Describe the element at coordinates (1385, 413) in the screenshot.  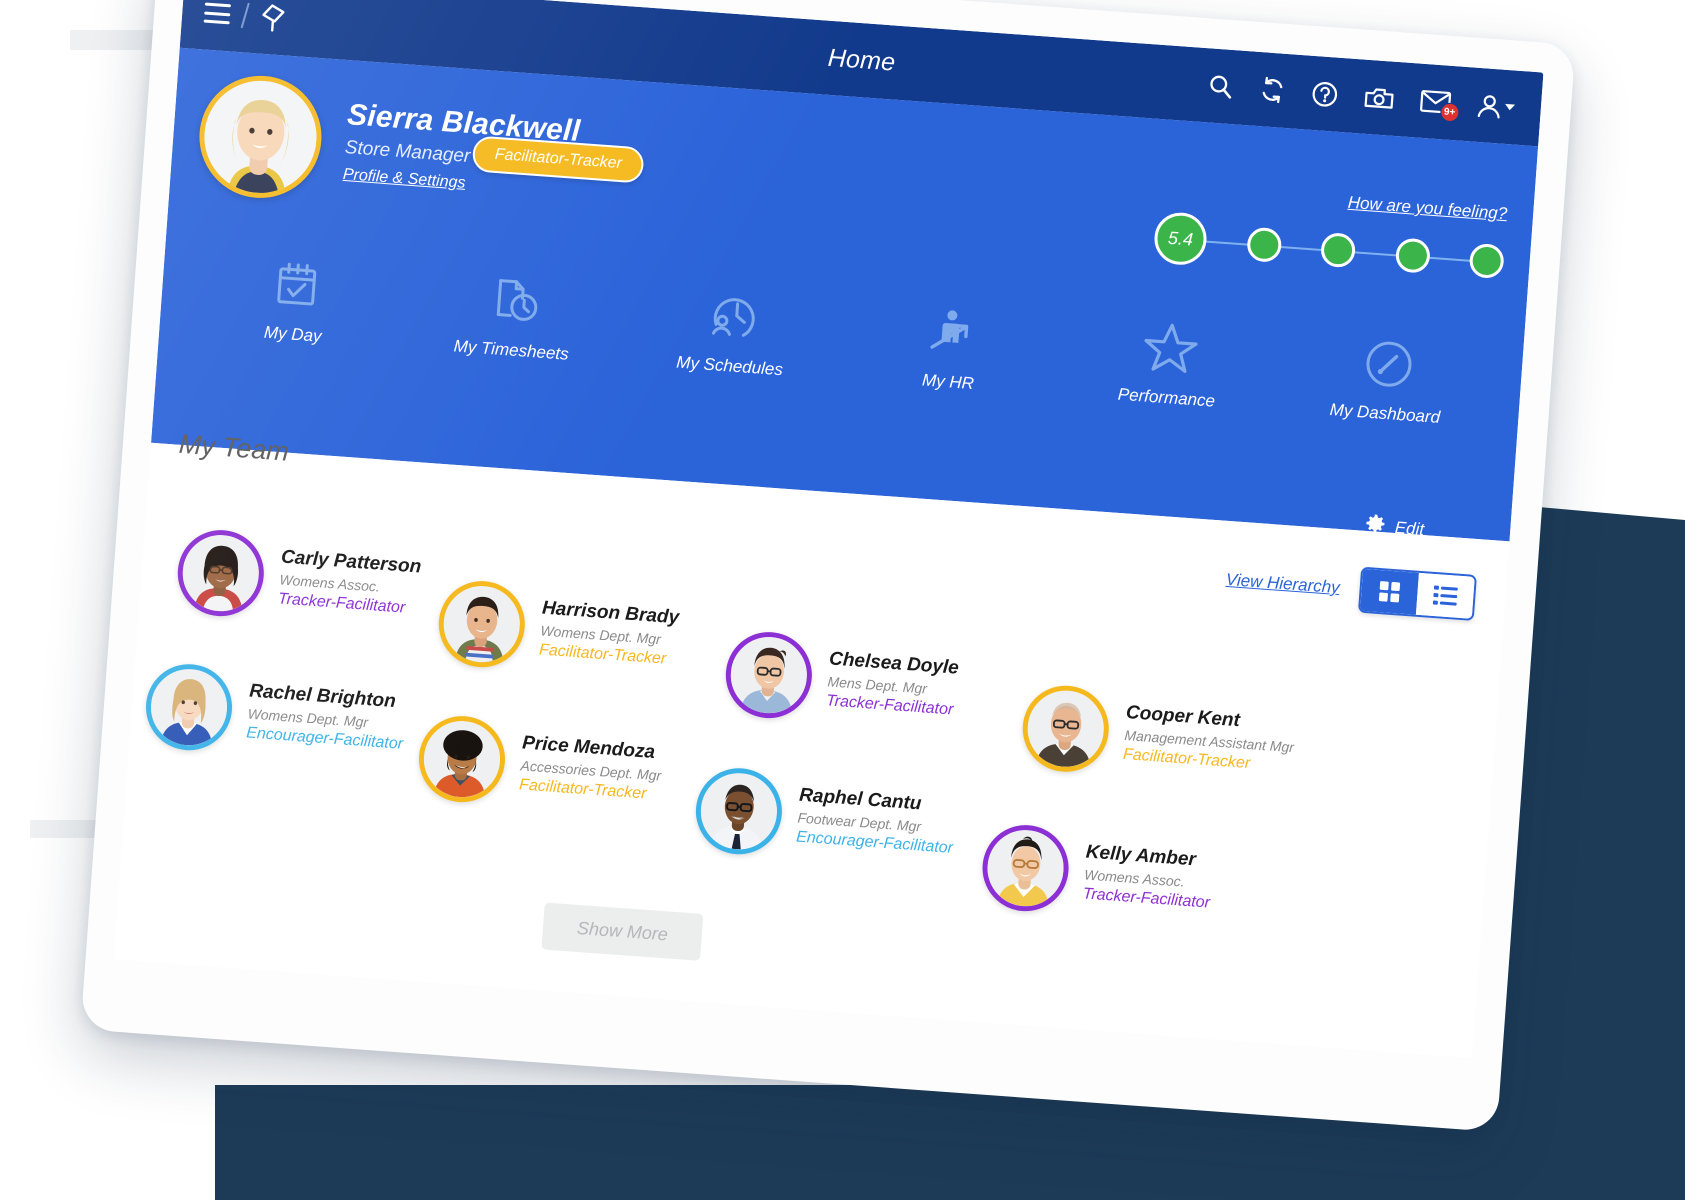
I see `quicknav-label: My Dashboard` at that location.